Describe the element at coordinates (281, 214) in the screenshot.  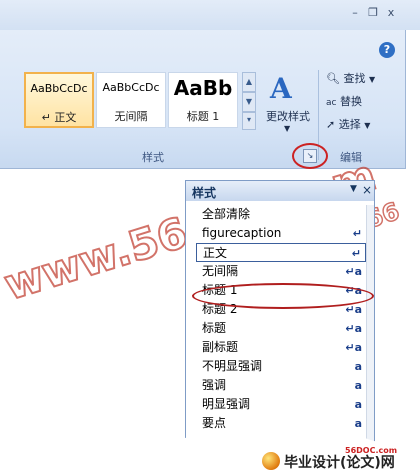
I see `style-list-item: 全部清除` at that location.